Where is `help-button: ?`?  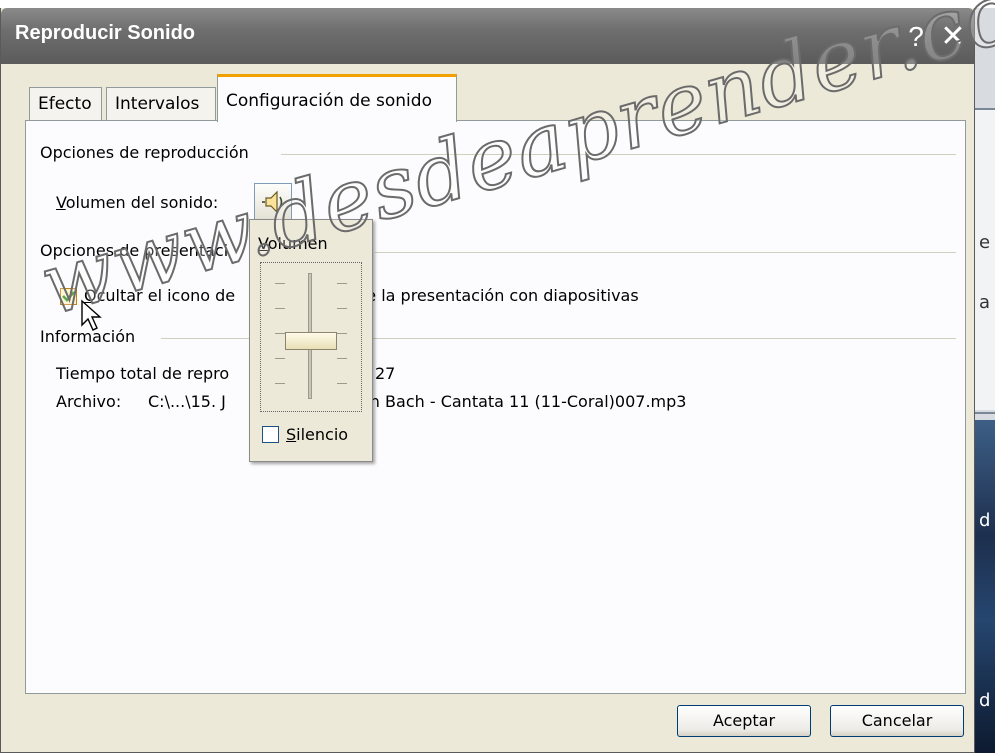
help-button: ? is located at coordinates (916, 37).